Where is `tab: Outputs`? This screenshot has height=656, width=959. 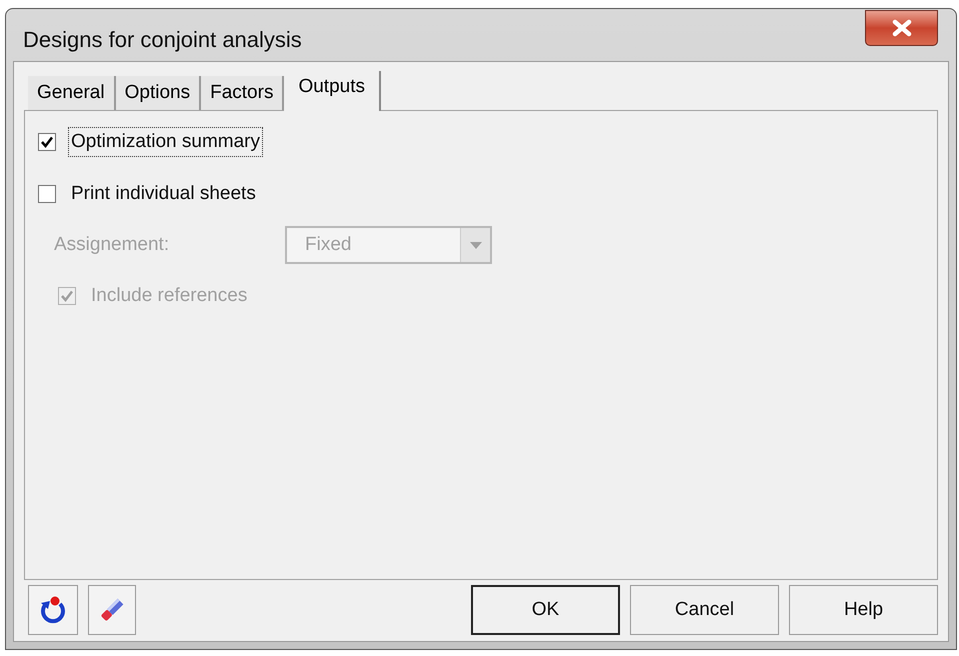
tab: Outputs is located at coordinates (332, 91).